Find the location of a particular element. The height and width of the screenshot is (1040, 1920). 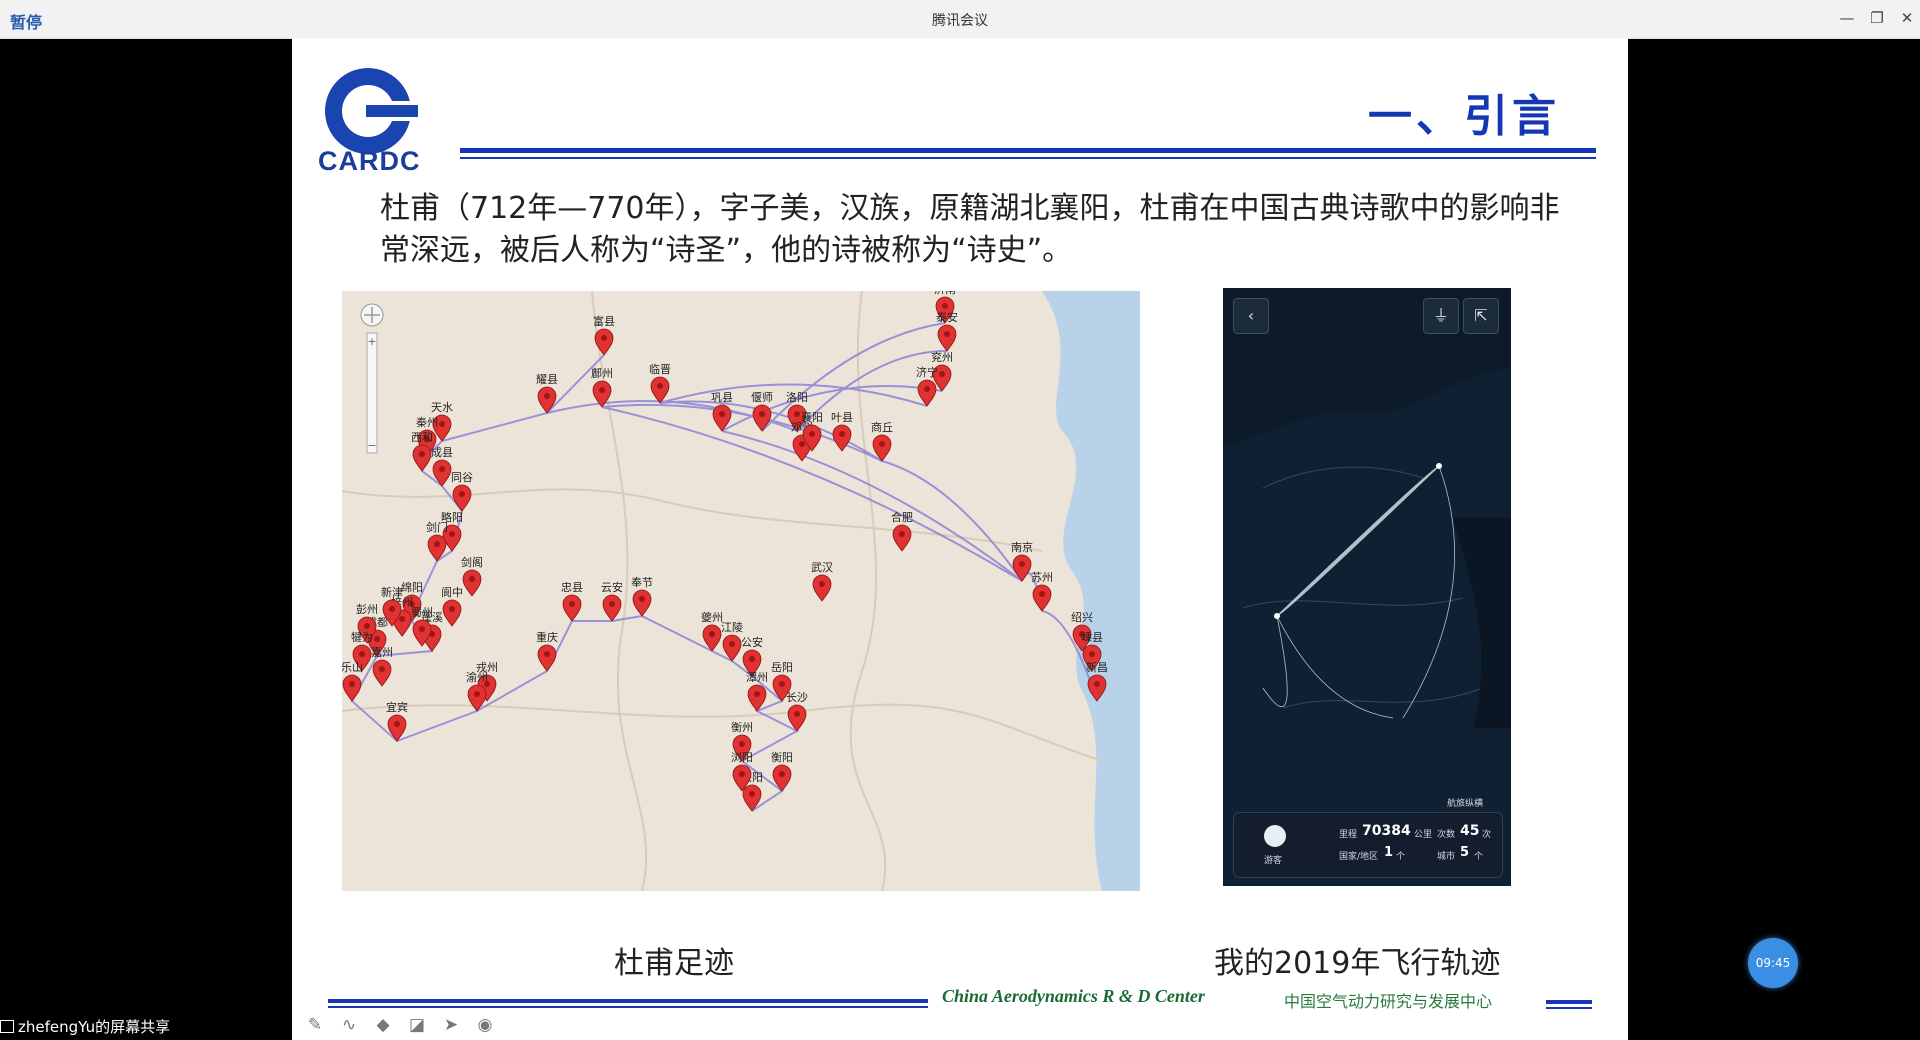

map-pin-label: 巩县 is located at coordinates (722, 397).